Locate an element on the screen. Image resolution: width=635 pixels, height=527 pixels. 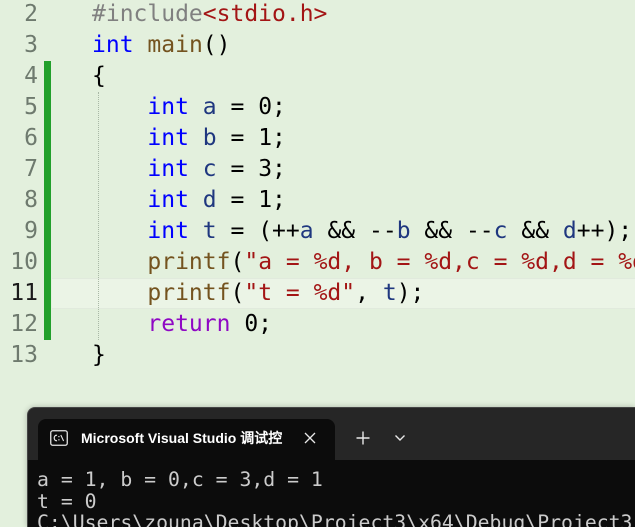
code-line: 9 int t = (++a && --b && --c && d++); is located at coordinates (317, 231).